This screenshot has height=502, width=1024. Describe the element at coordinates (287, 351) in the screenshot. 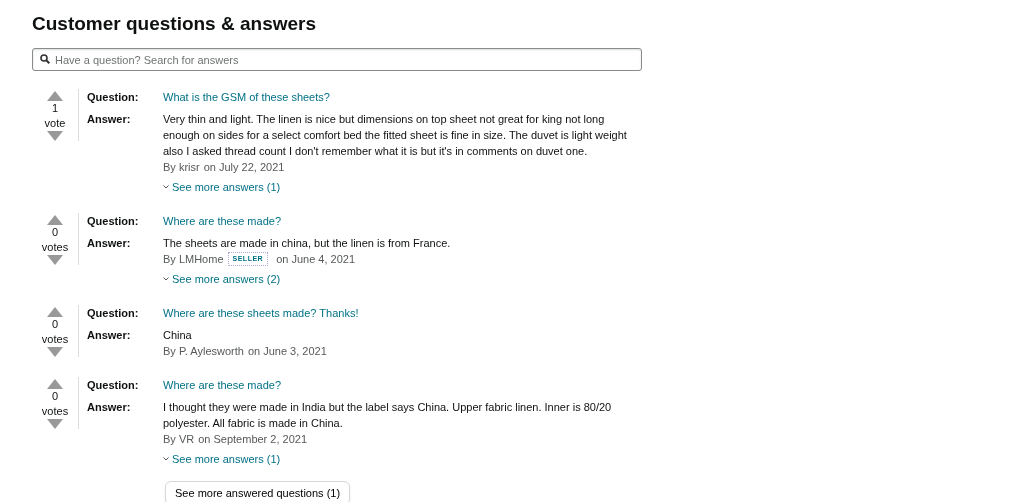

I see `answer-date: on June 3, 2021` at that location.